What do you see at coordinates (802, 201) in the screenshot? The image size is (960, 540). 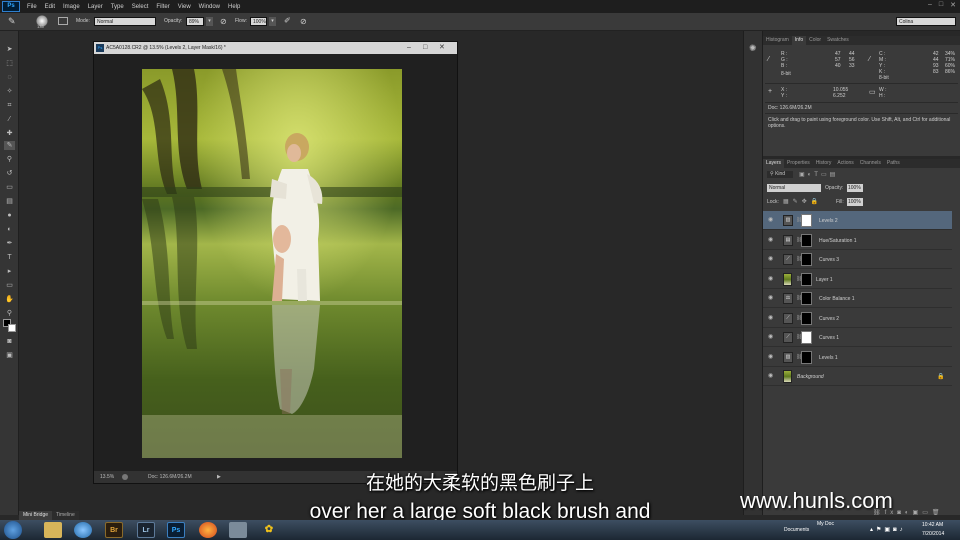 I see `lock-icons: ▦✎✥🔒` at bounding box center [802, 201].